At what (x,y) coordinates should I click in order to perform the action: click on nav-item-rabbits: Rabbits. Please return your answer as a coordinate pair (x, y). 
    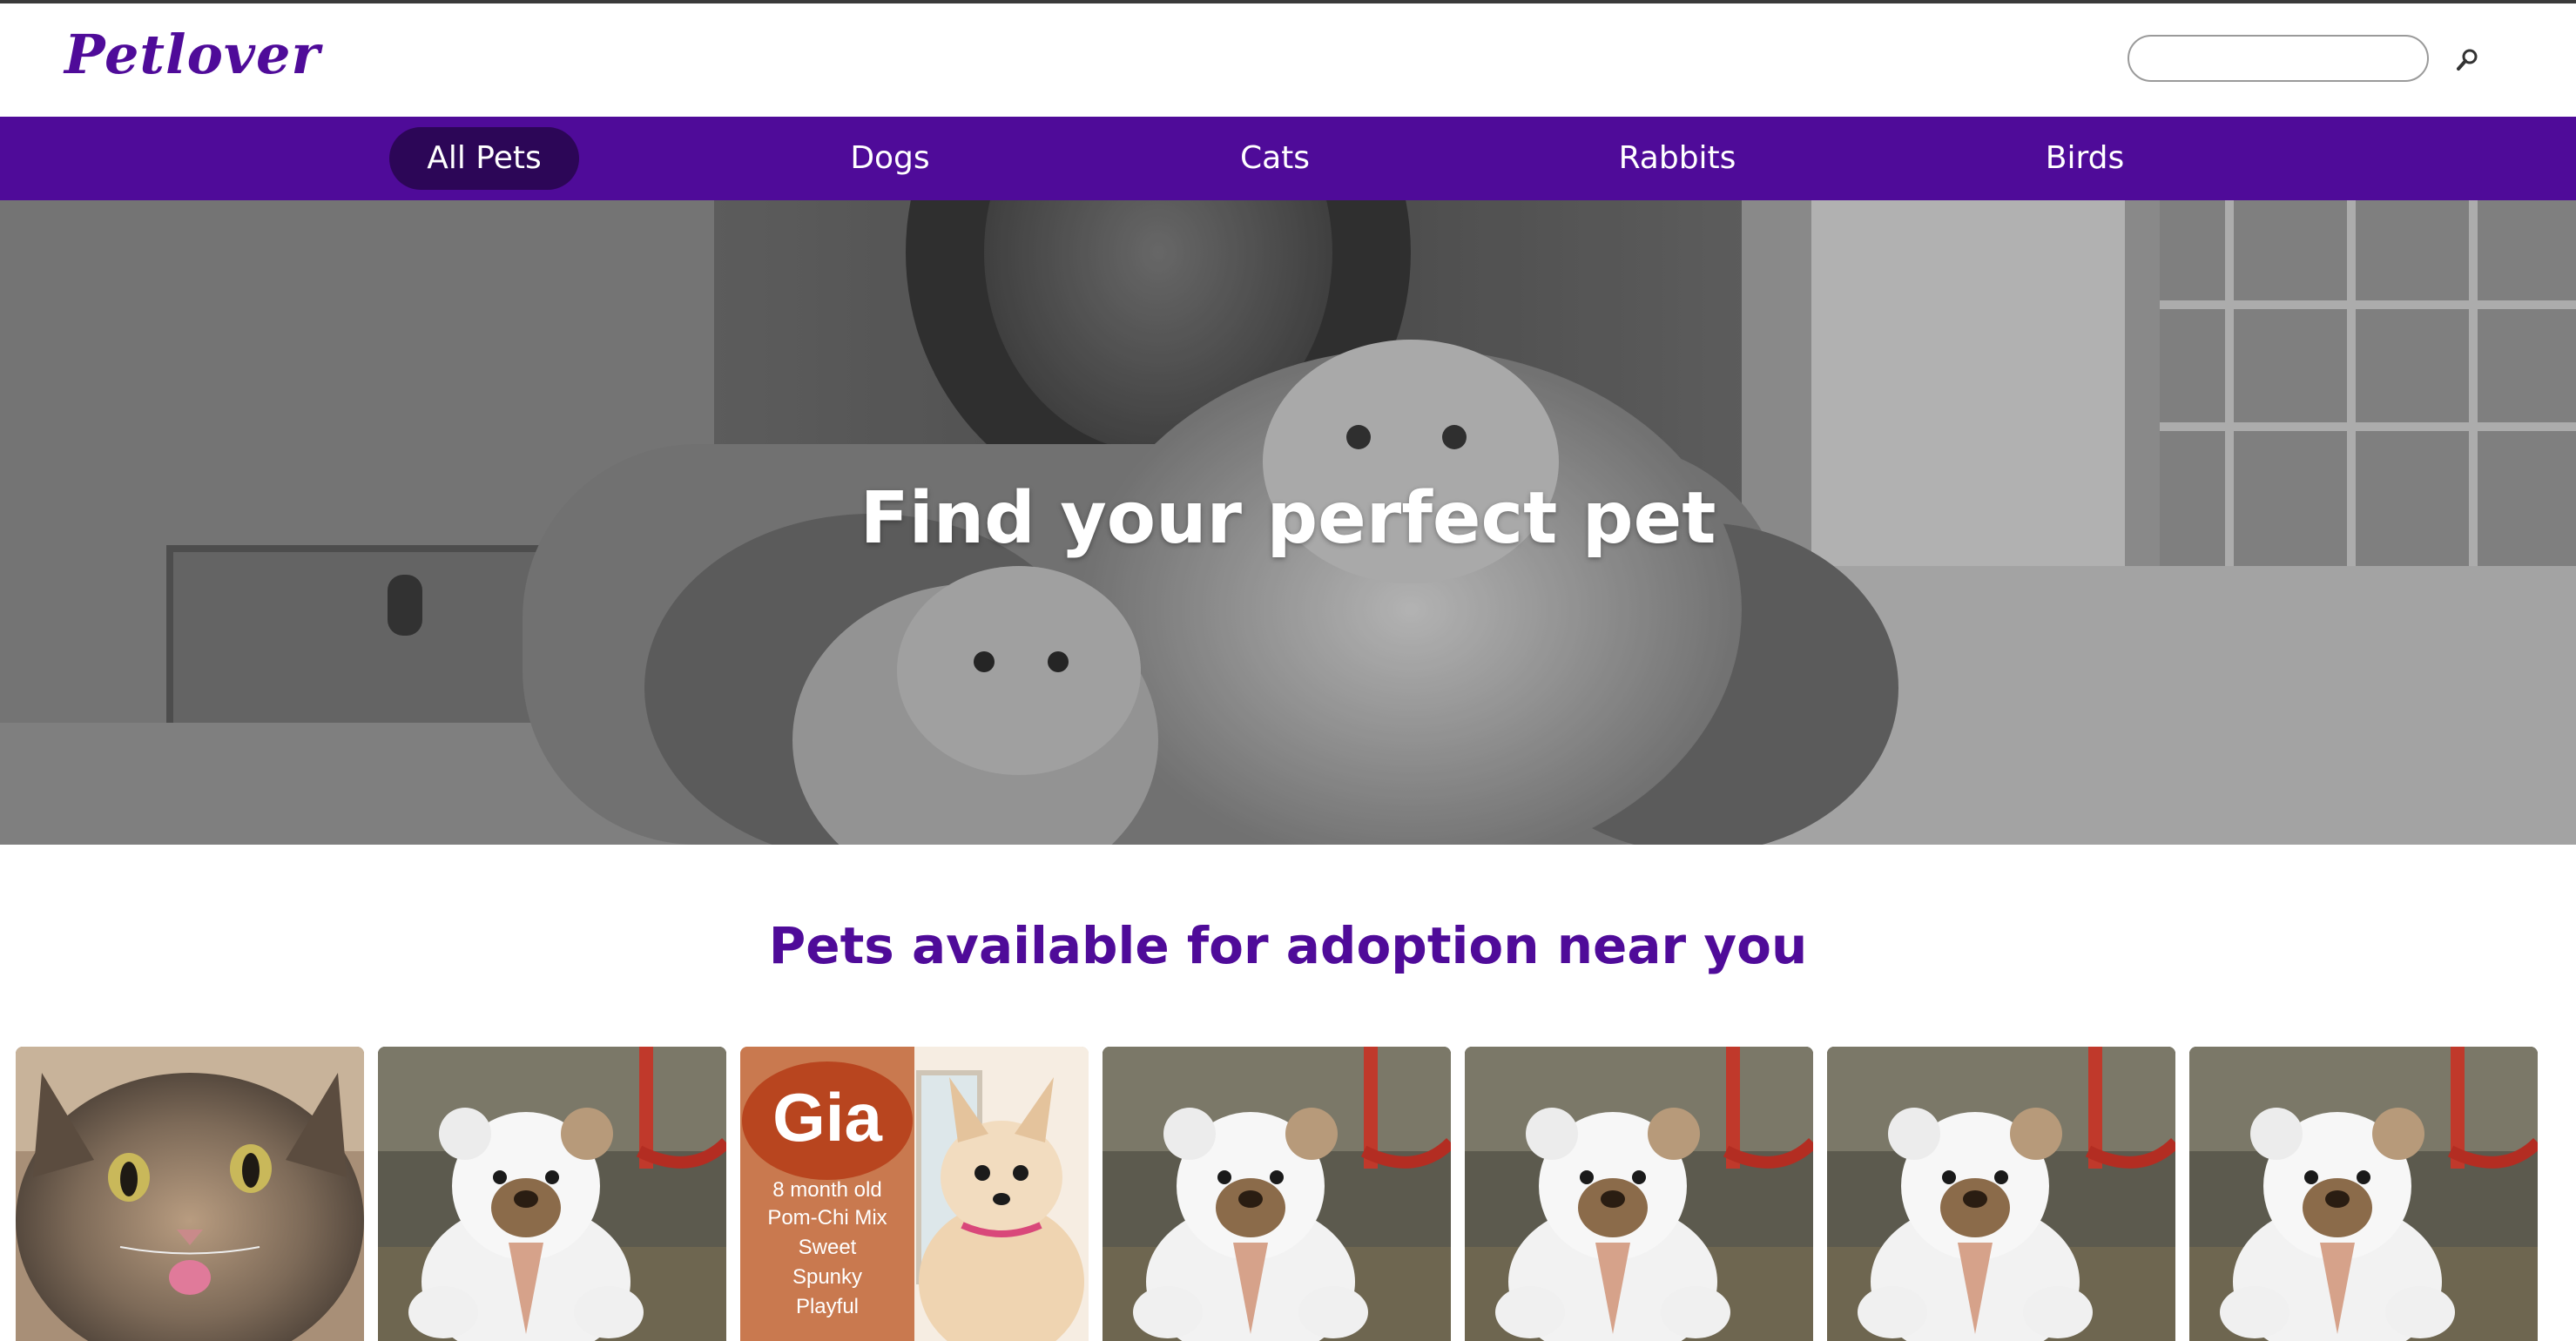
    Looking at the image, I should click on (1677, 158).